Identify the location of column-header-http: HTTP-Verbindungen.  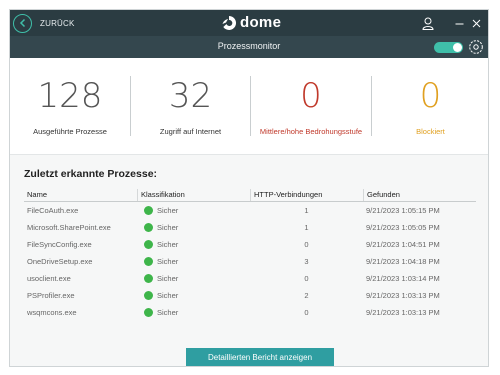
(306, 195).